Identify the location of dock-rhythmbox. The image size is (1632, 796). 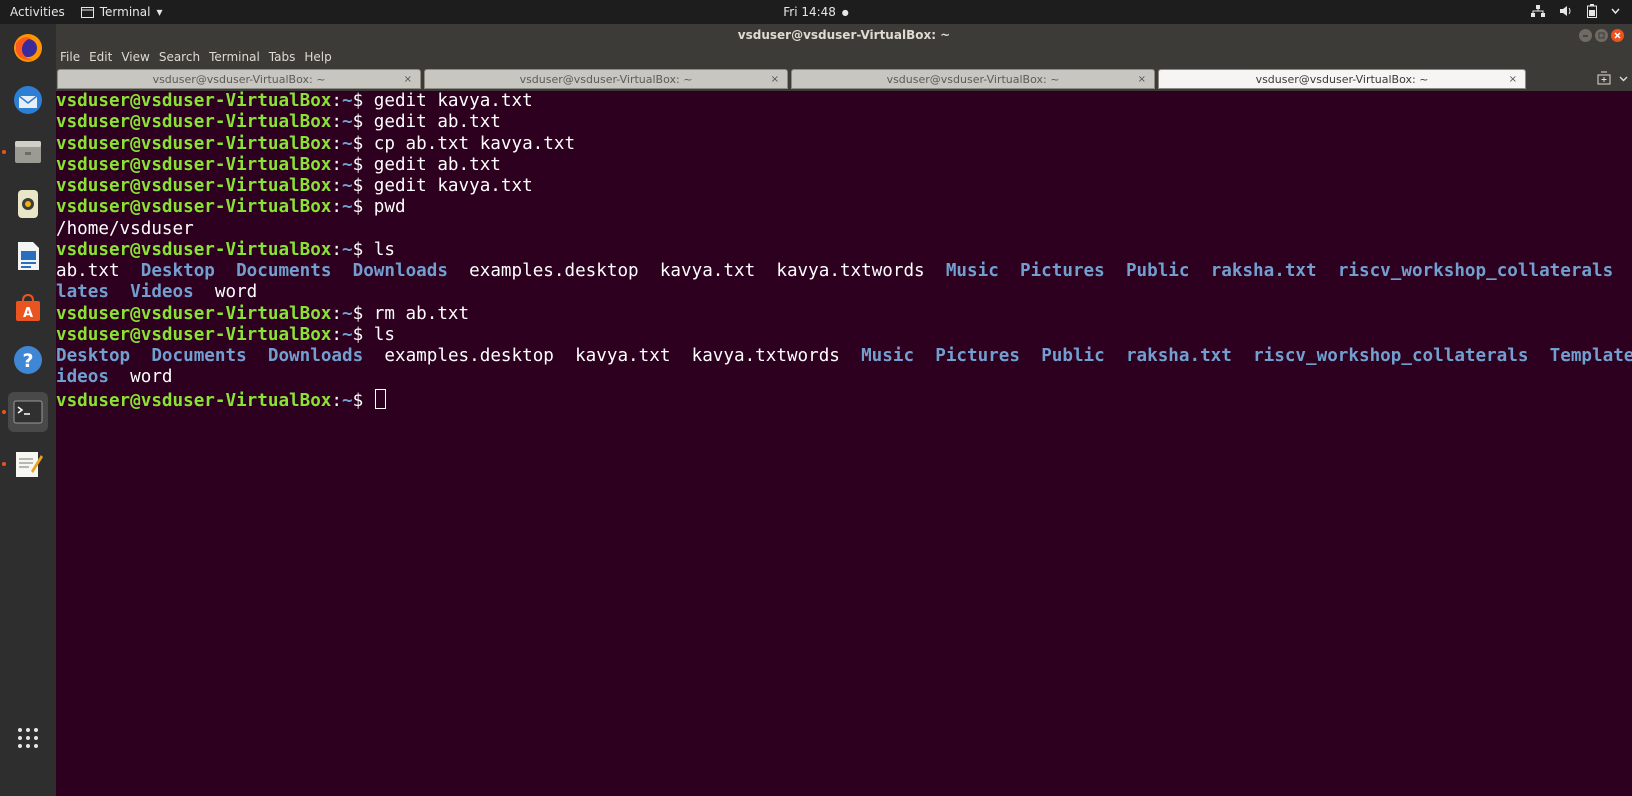
(28, 204).